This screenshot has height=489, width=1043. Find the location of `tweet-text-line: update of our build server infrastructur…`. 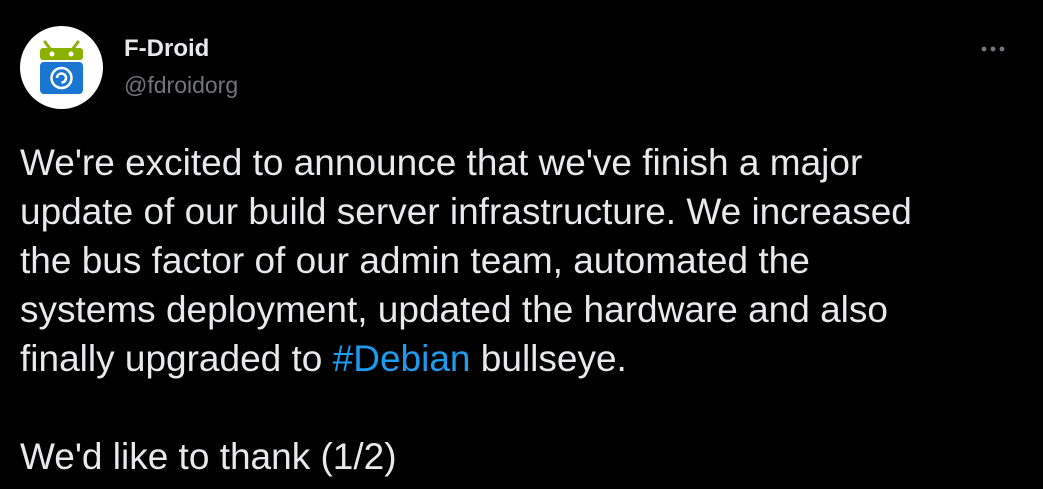

tweet-text-line: update of our build server infrastructur… is located at coordinates (466, 211).